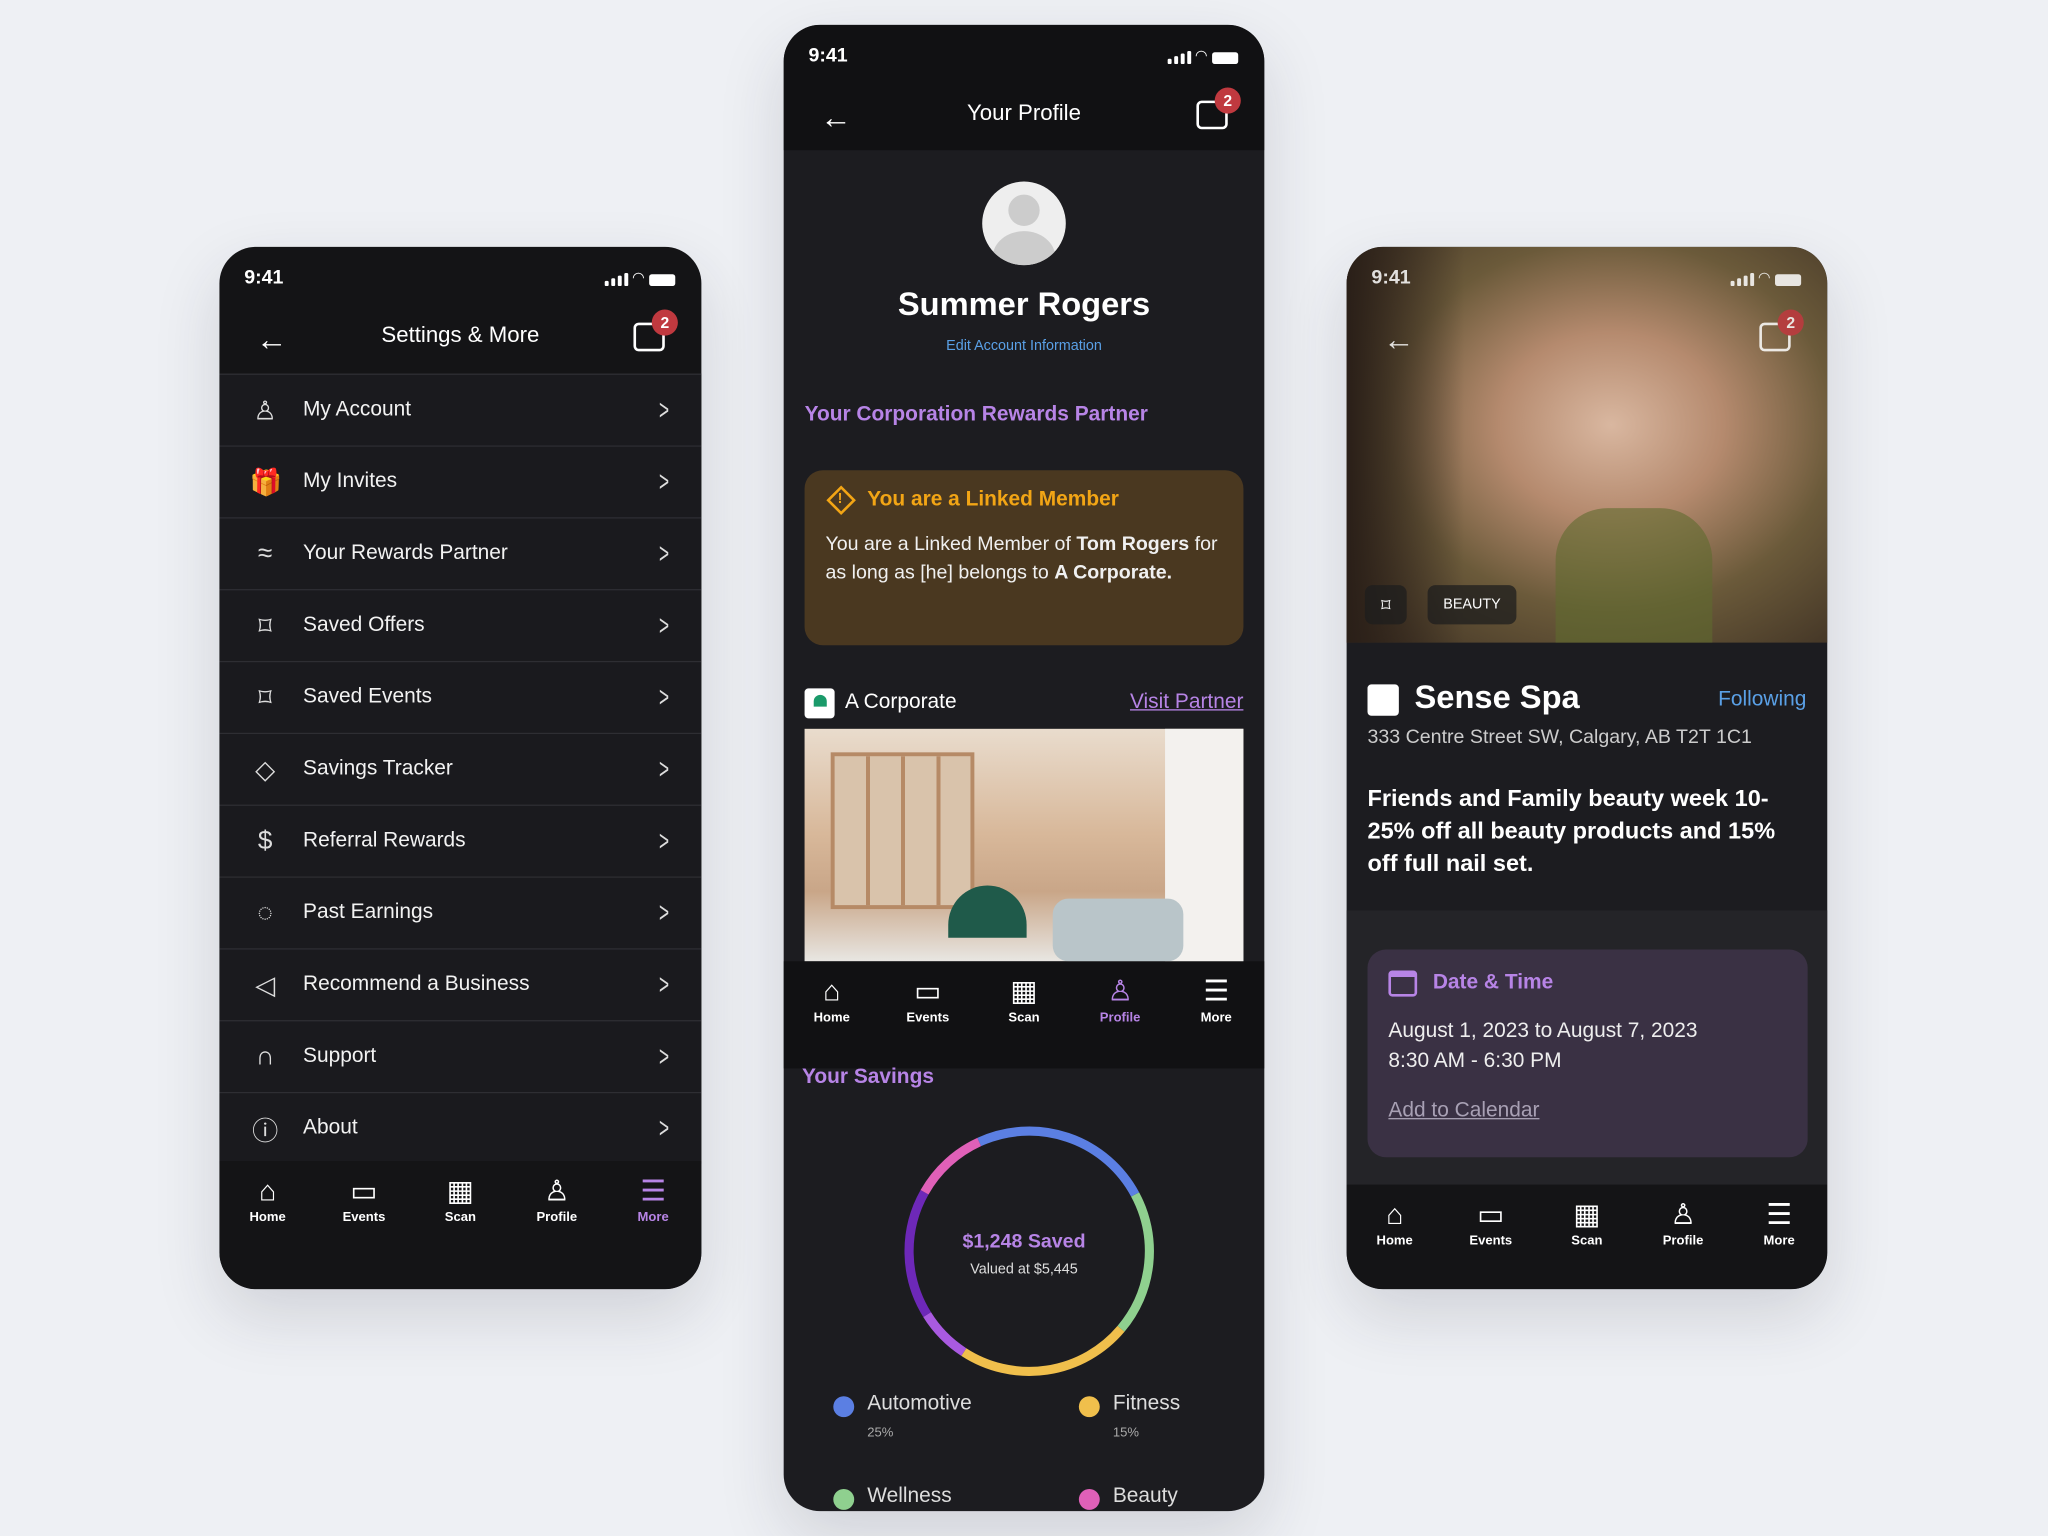 This screenshot has width=2048, height=1536. Describe the element at coordinates (1201, 56) in the screenshot. I see `wifi-icon: ◠` at that location.